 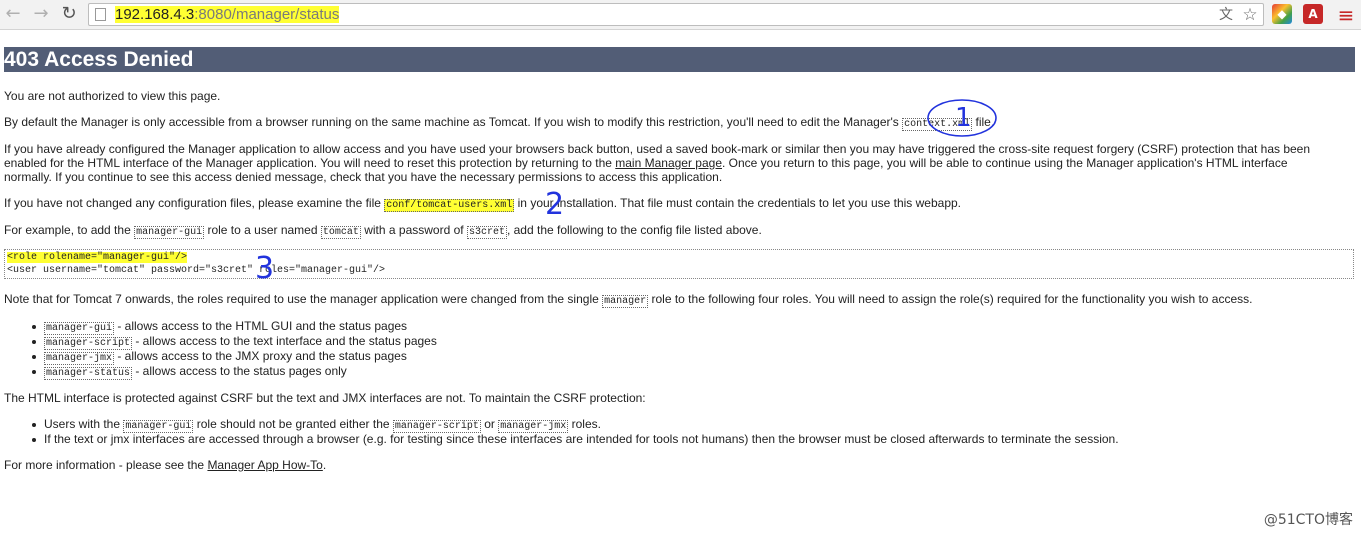 What do you see at coordinates (104, 465) in the screenshot?
I see `text: For more information - please see the` at bounding box center [104, 465].